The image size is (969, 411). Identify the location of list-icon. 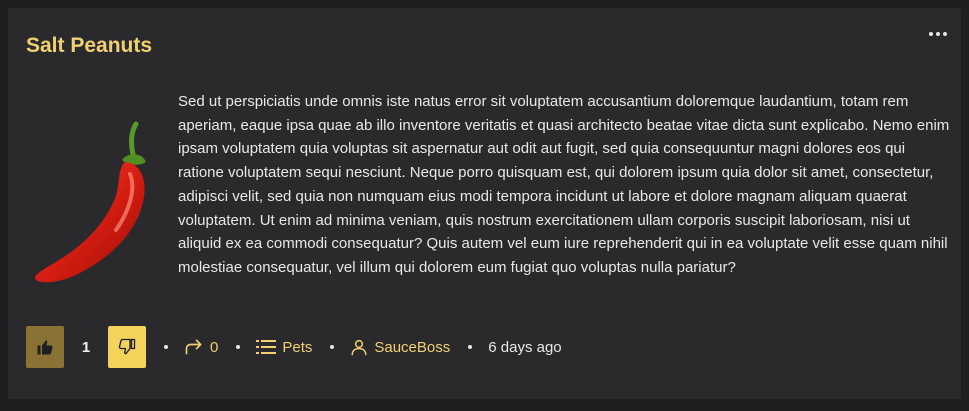
(266, 347).